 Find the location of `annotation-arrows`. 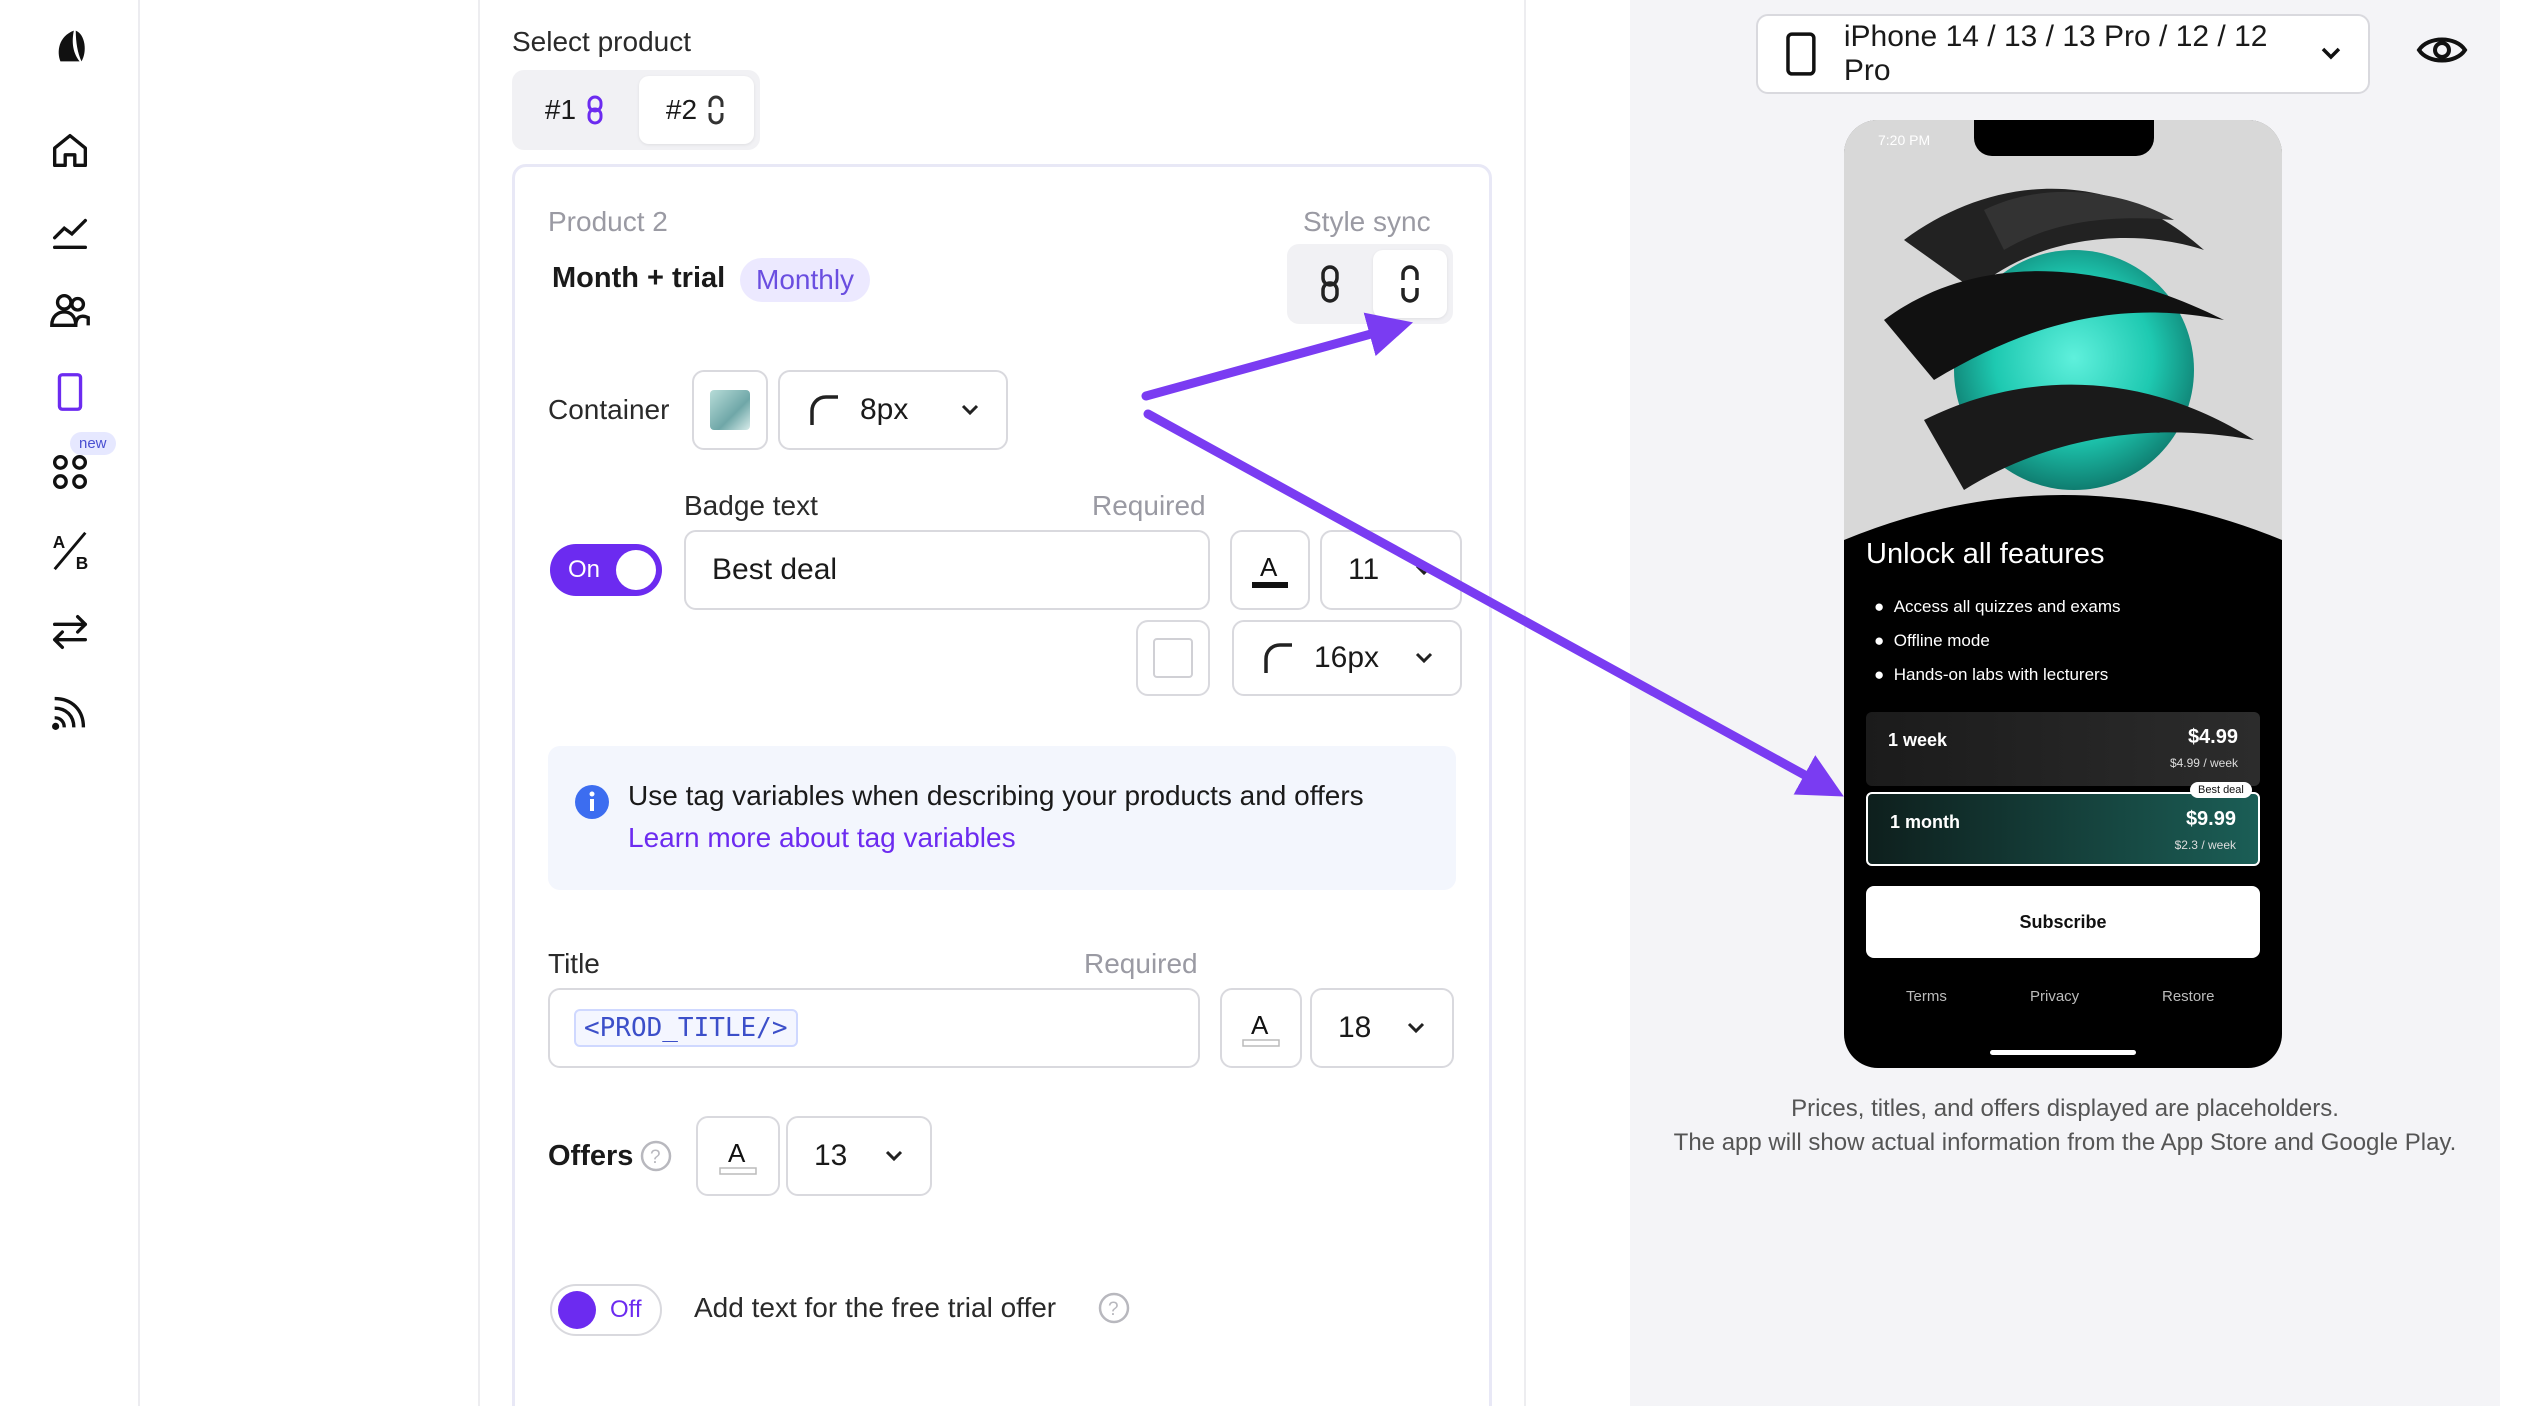

annotation-arrows is located at coordinates (1492, 554).